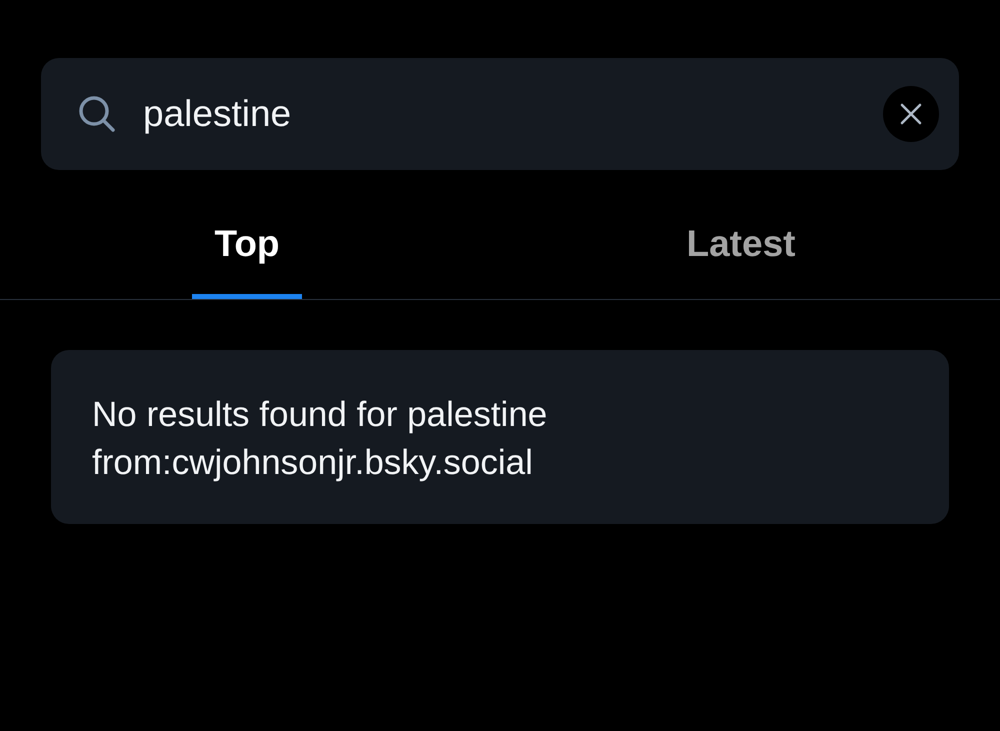 The width and height of the screenshot is (1000, 731). Describe the element at coordinates (320, 439) in the screenshot. I see `no-results-message: No results found for palestine from:cwjohnsonjr.bsky.social` at that location.